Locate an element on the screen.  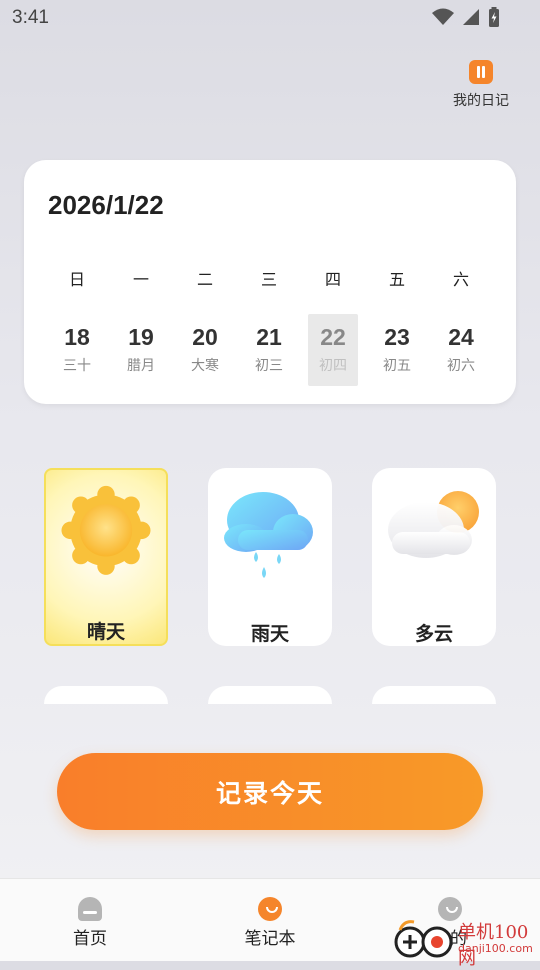
watermark: 单机100网 danji100.com is located at coordinates (466, 942).